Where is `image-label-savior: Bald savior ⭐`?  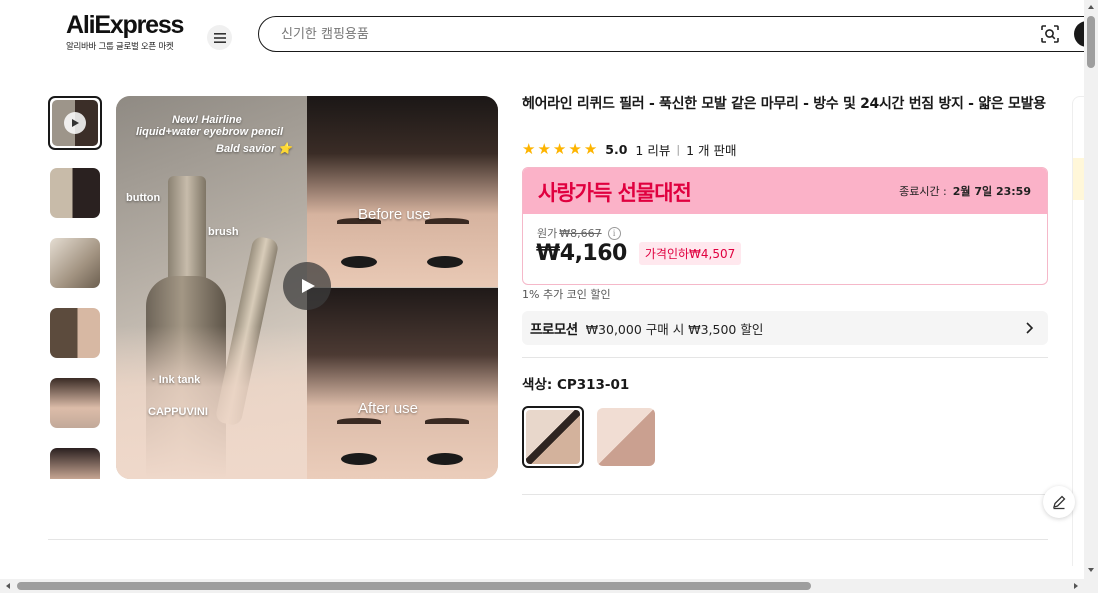
image-label-savior: Bald savior ⭐ is located at coordinates (254, 149).